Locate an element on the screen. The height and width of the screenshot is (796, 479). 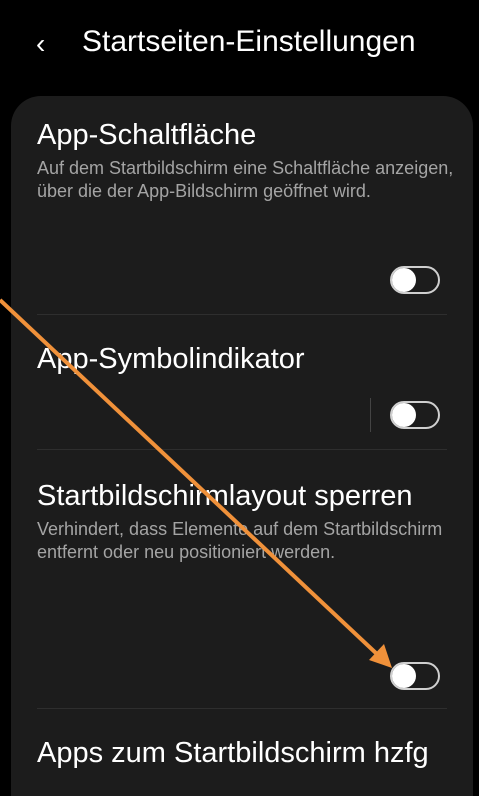
lock-layout-toggle is located at coordinates (415, 676).